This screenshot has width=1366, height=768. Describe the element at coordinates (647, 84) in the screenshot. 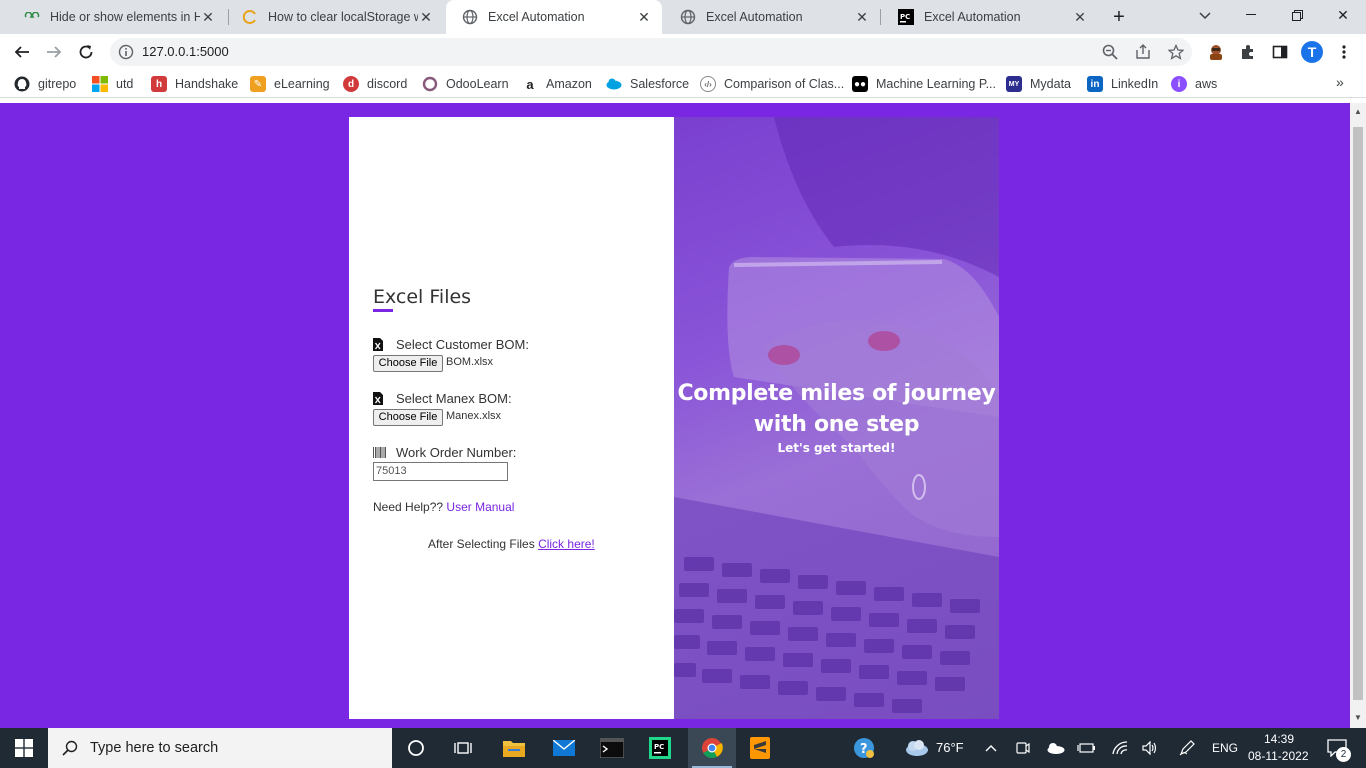

I see `bookmark-salesforce: Salesforce` at that location.